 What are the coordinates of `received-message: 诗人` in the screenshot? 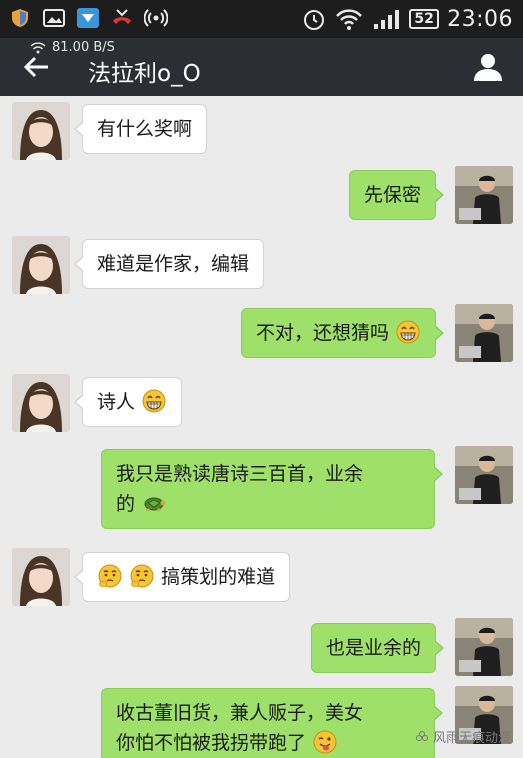 It's located at (128, 402).